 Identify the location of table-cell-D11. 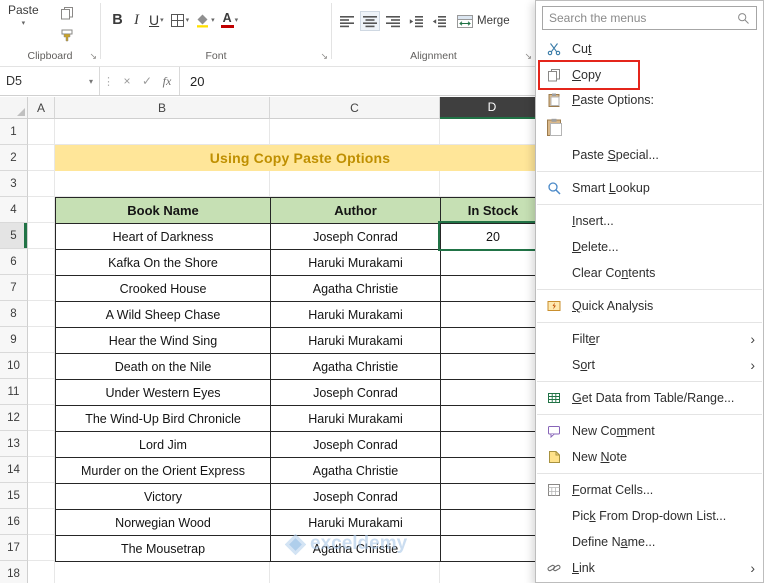
(493, 393).